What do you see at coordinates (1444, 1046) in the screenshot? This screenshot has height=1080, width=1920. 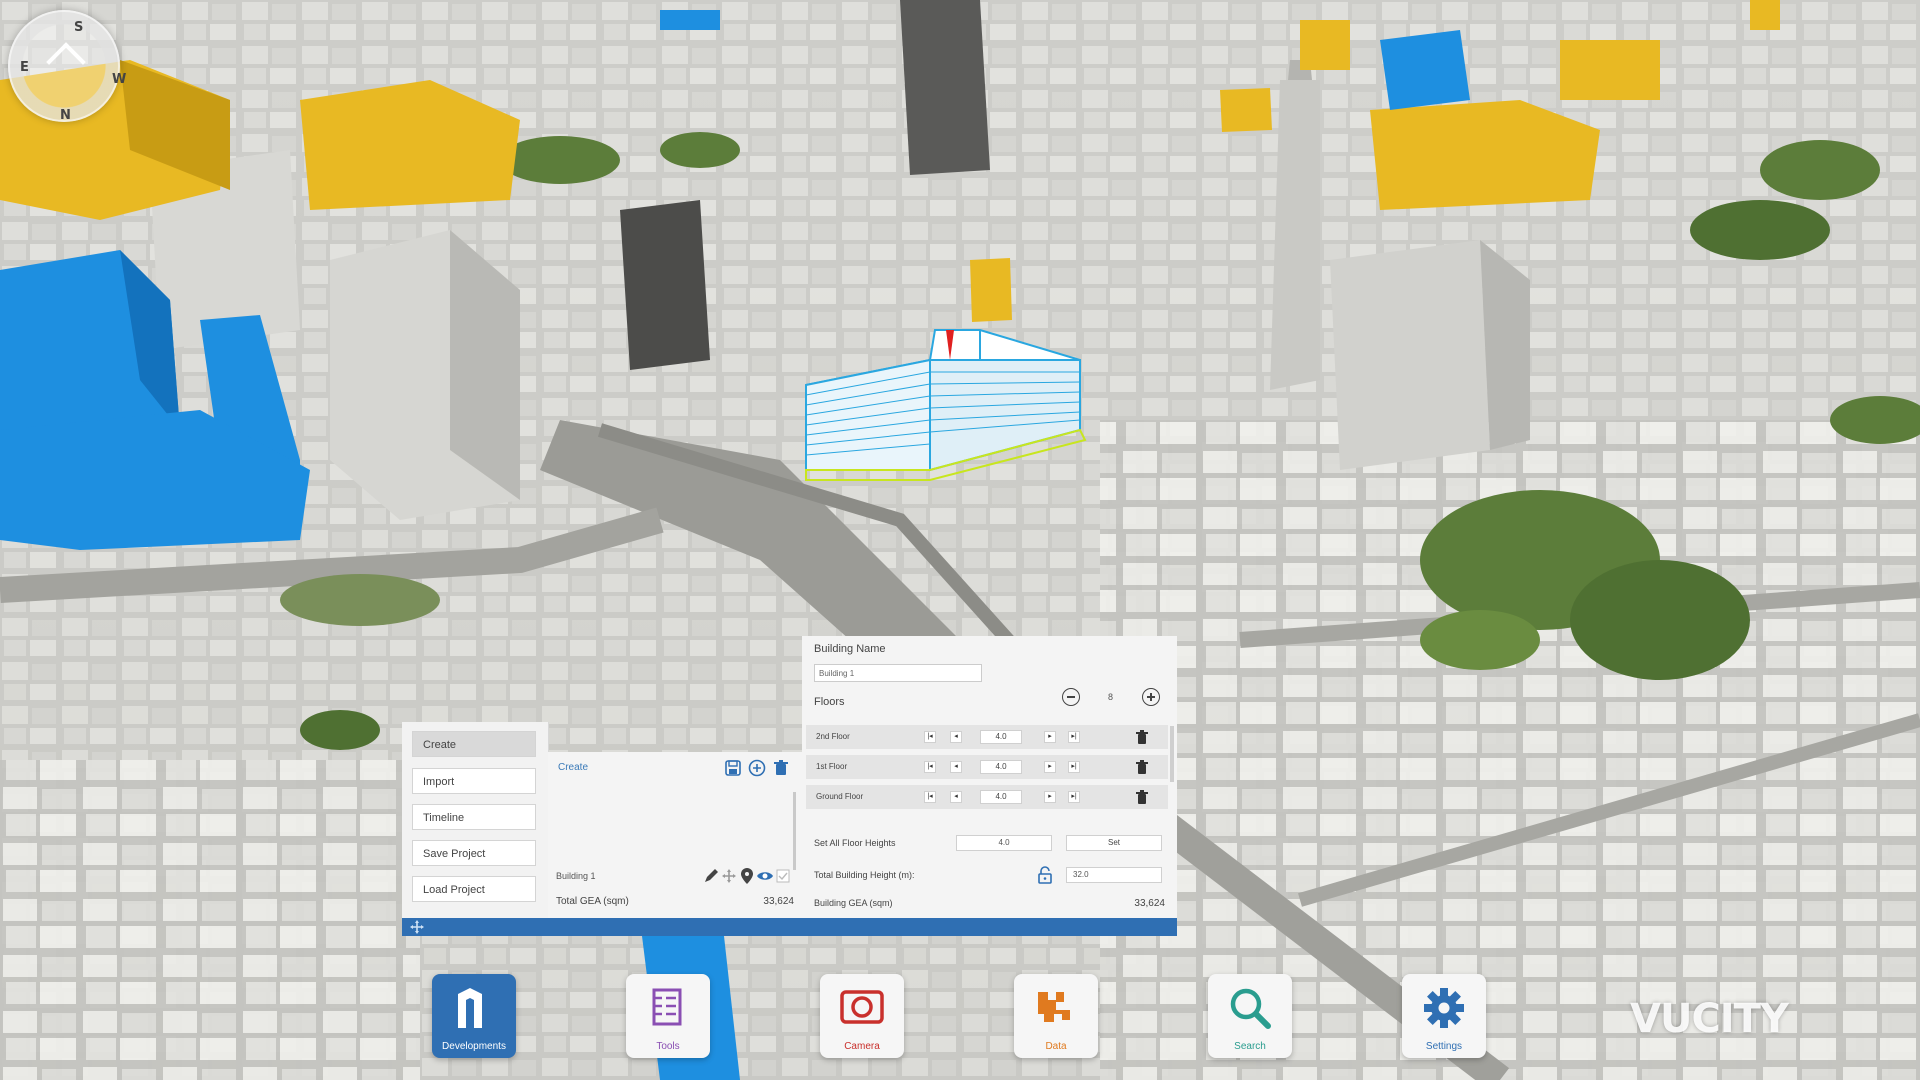 I see `dock-label: Settings` at bounding box center [1444, 1046].